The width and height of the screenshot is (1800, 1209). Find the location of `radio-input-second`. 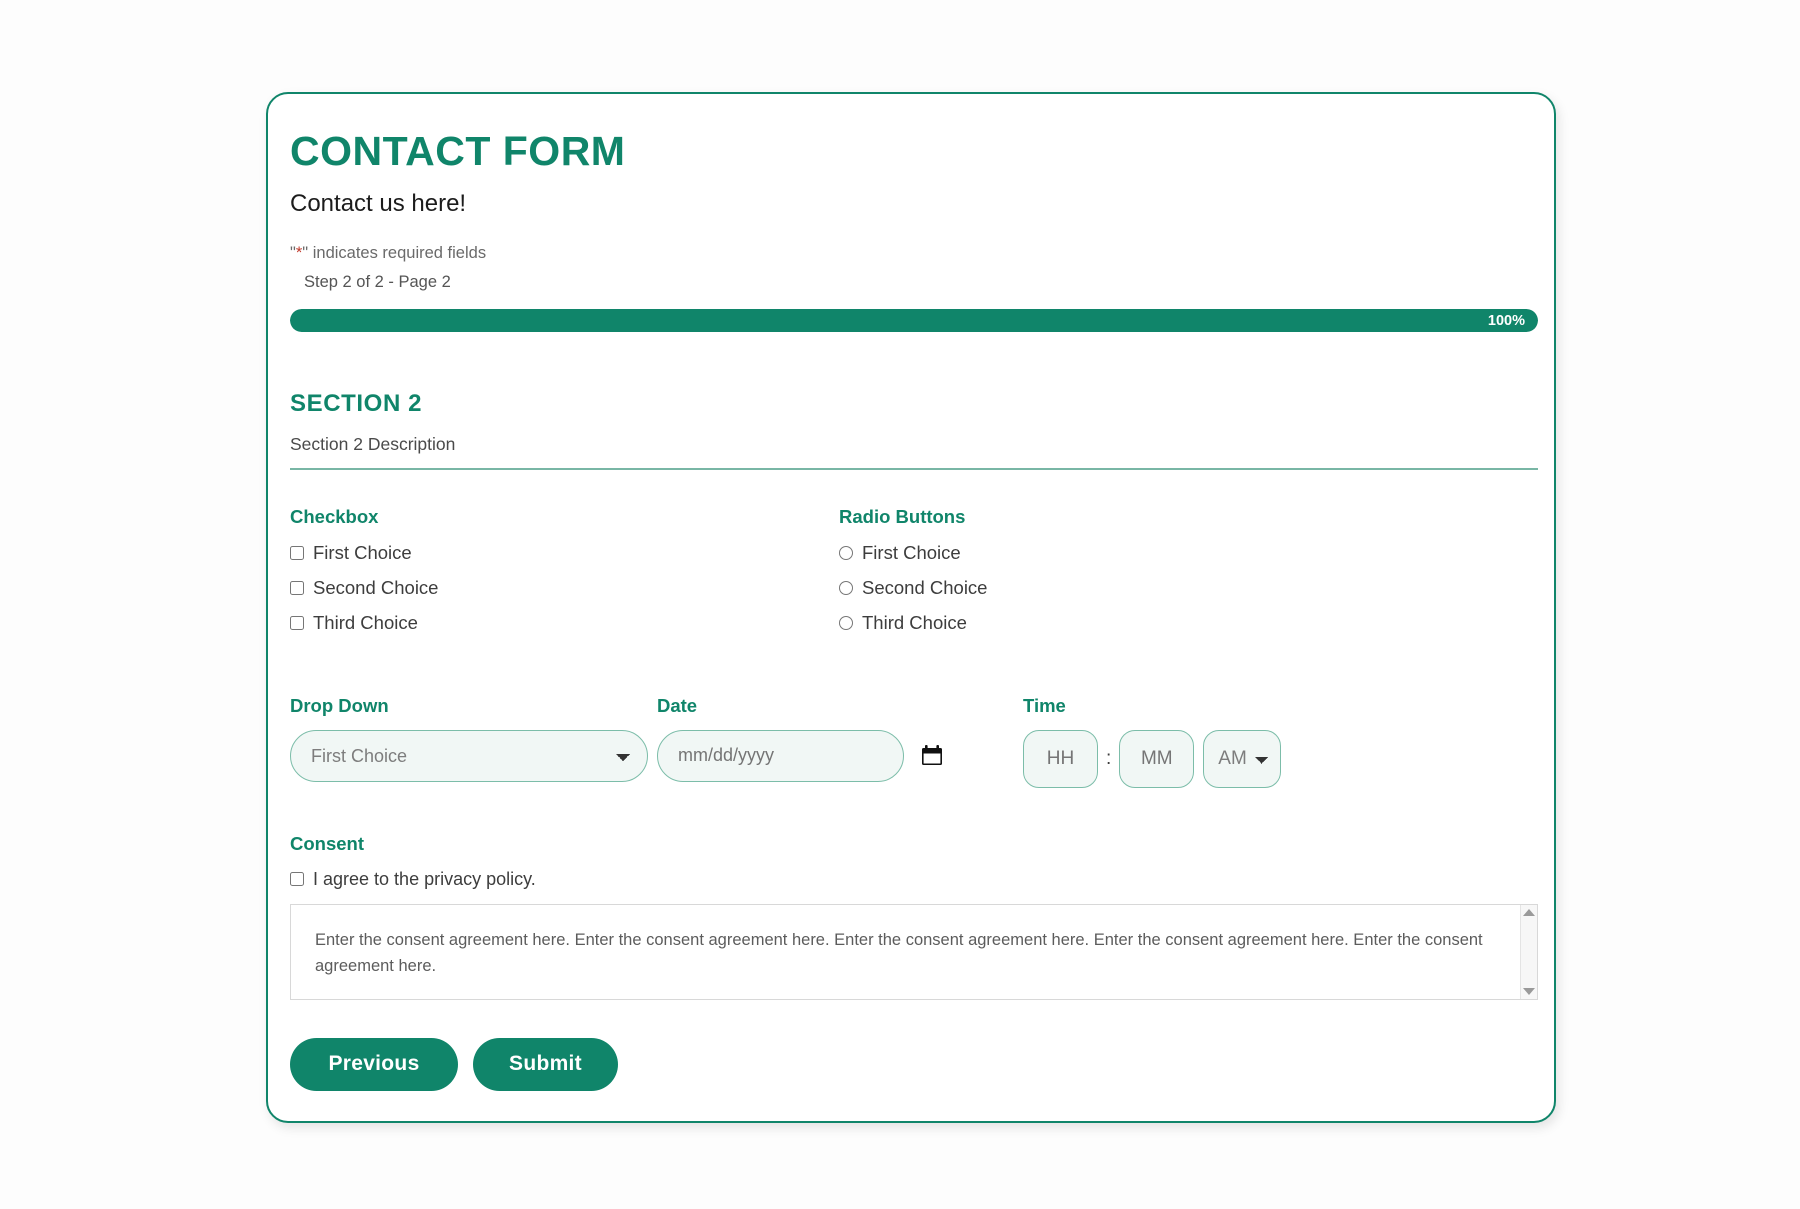

radio-input-second is located at coordinates (846, 587).